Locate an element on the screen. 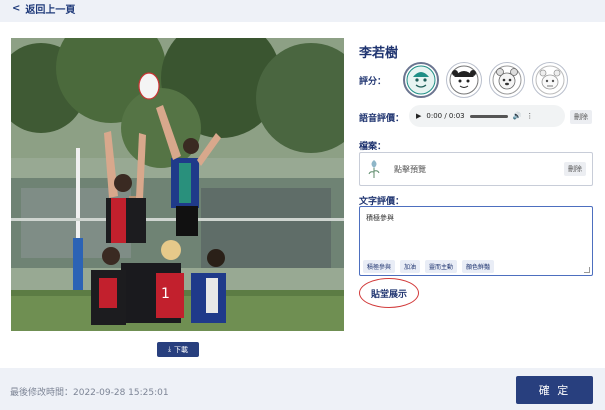 The width and height of the screenshot is (605, 410). file-thumbnail-icon is located at coordinates (374, 169).